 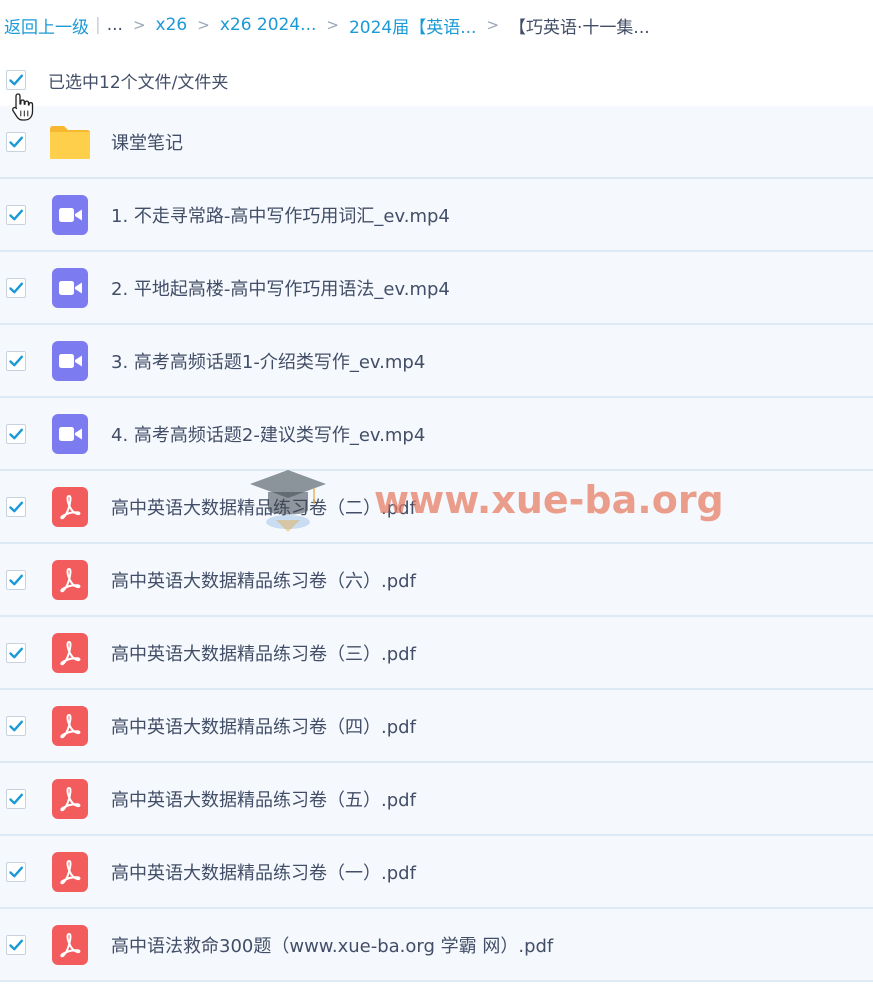 What do you see at coordinates (23, 107) in the screenshot?
I see `hand-pointer-icon` at bounding box center [23, 107].